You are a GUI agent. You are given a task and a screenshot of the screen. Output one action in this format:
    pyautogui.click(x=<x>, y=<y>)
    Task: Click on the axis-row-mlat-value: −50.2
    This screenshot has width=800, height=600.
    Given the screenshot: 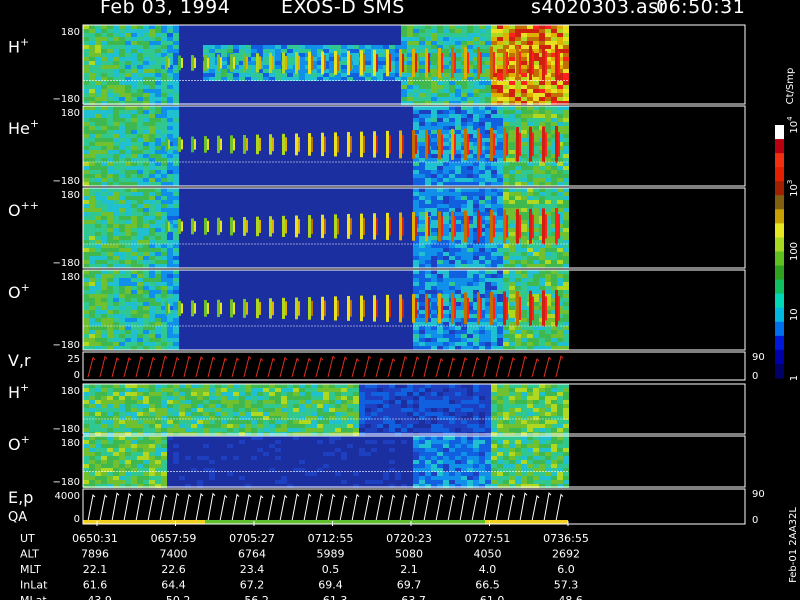 What is the action you would take?
    pyautogui.click(x=174, y=597)
    